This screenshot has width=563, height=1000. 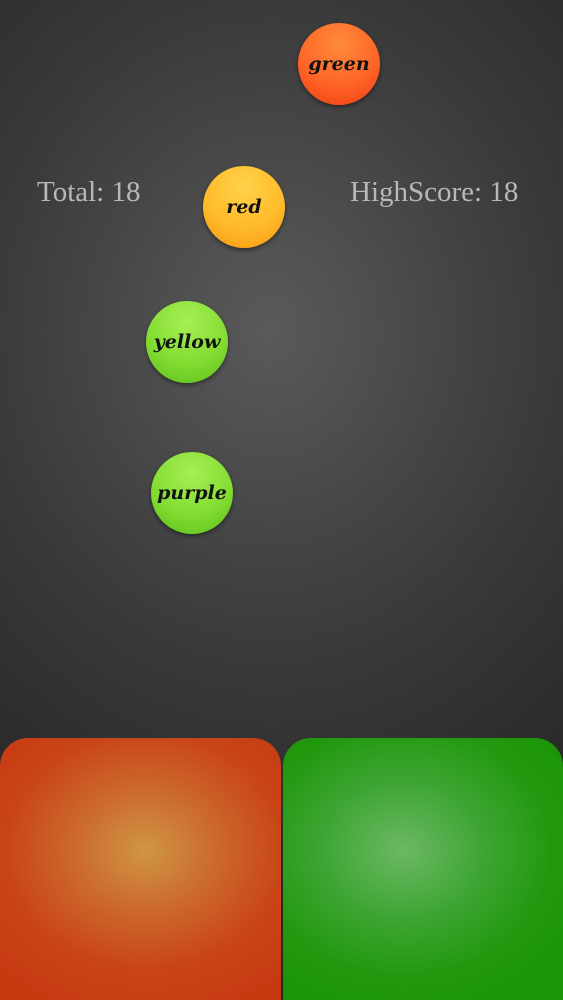 I want to click on falling-ball: yellow, so click(x=187, y=342).